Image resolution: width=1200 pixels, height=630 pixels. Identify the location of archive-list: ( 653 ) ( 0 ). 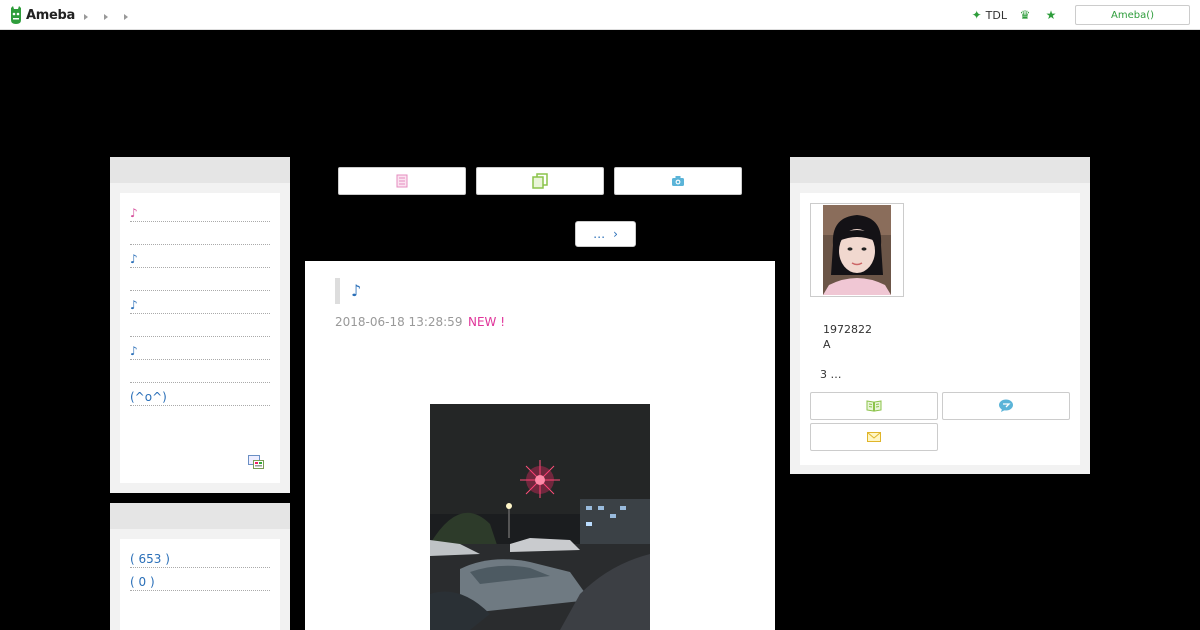
(200, 584).